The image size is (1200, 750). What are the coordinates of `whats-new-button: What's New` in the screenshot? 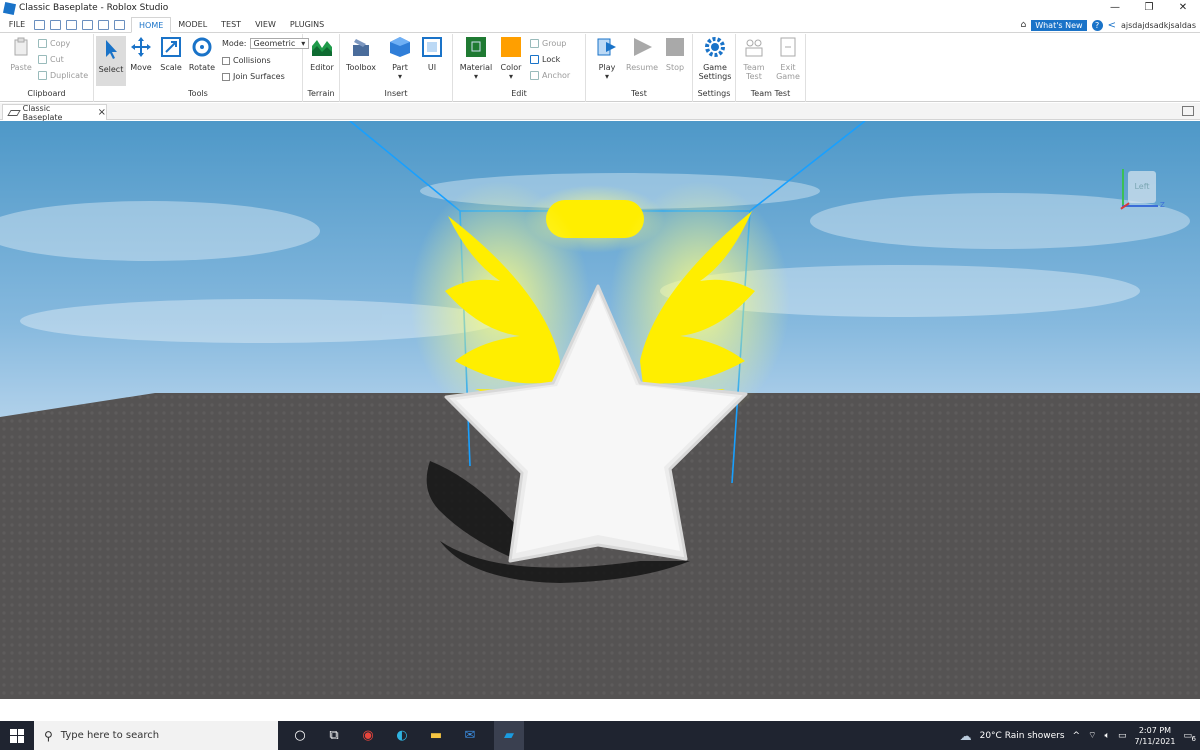 It's located at (1059, 25).